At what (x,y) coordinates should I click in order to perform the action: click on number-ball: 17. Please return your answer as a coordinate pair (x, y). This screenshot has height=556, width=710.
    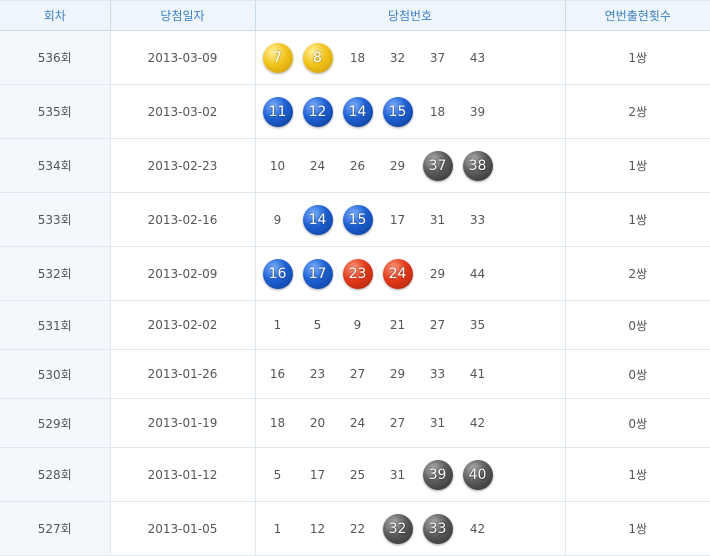
    Looking at the image, I should click on (318, 274).